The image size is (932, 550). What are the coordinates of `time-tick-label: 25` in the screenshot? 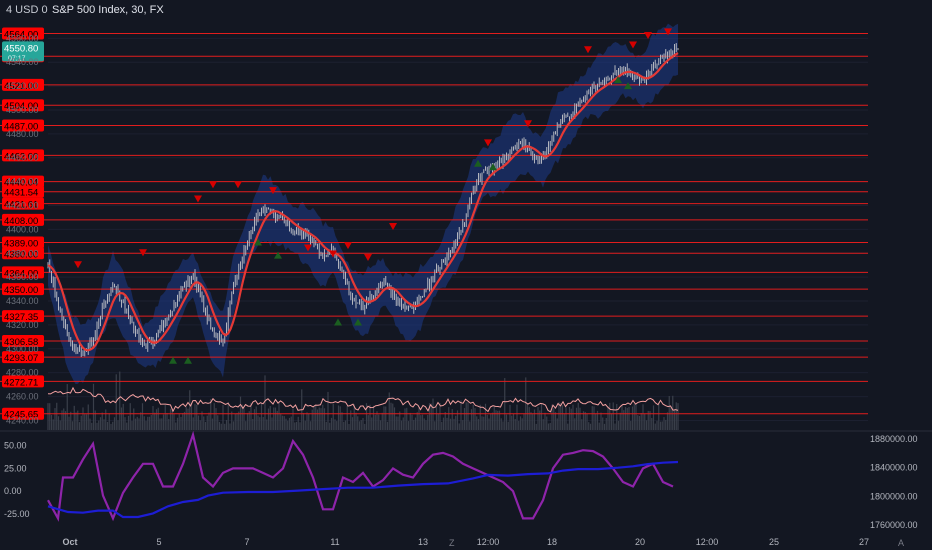 It's located at (774, 542).